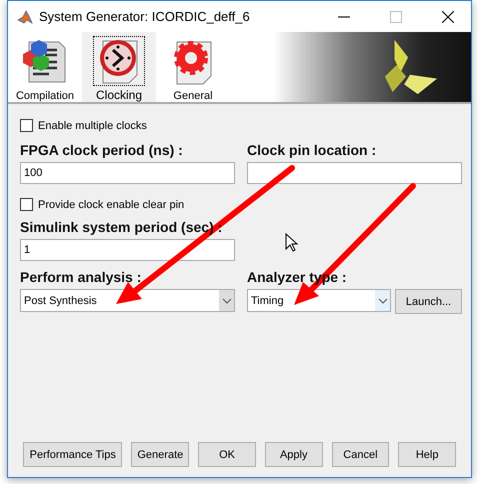 The width and height of the screenshot is (480, 484). What do you see at coordinates (25, 16) in the screenshot?
I see `app-icon` at bounding box center [25, 16].